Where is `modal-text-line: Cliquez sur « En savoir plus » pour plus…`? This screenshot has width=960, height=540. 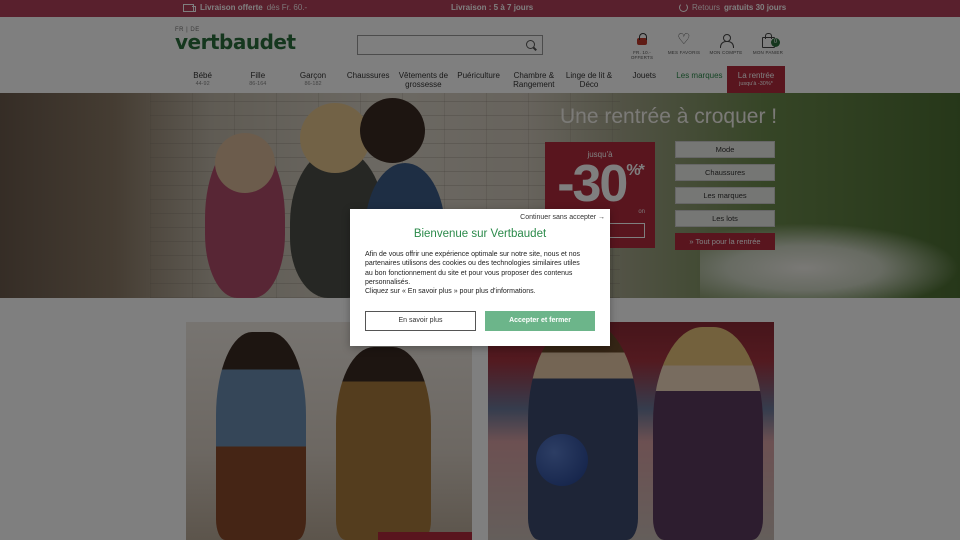 modal-text-line: Cliquez sur « En savoir plus » pour plus… is located at coordinates (450, 292).